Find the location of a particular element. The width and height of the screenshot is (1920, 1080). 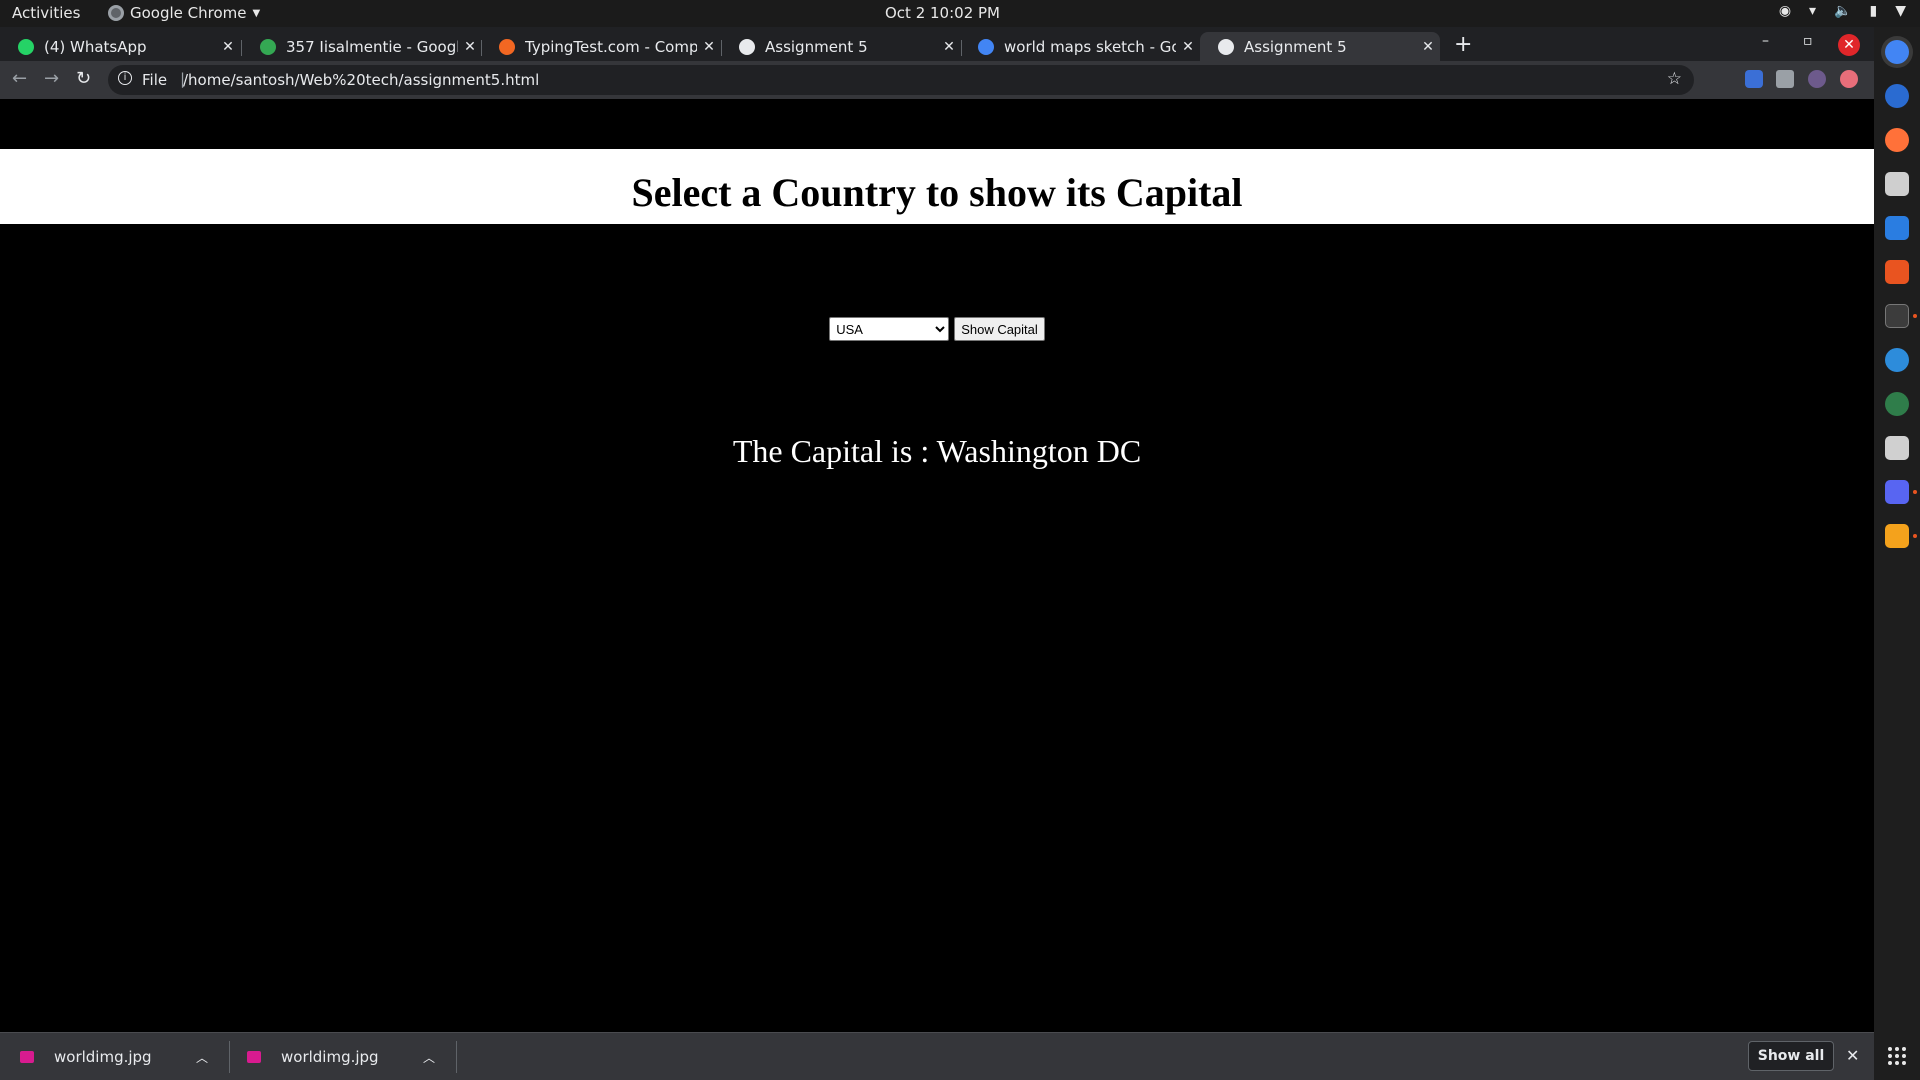

tab-world-maps-sketch: world maps sketch - Goog ✕ is located at coordinates (1080, 46).